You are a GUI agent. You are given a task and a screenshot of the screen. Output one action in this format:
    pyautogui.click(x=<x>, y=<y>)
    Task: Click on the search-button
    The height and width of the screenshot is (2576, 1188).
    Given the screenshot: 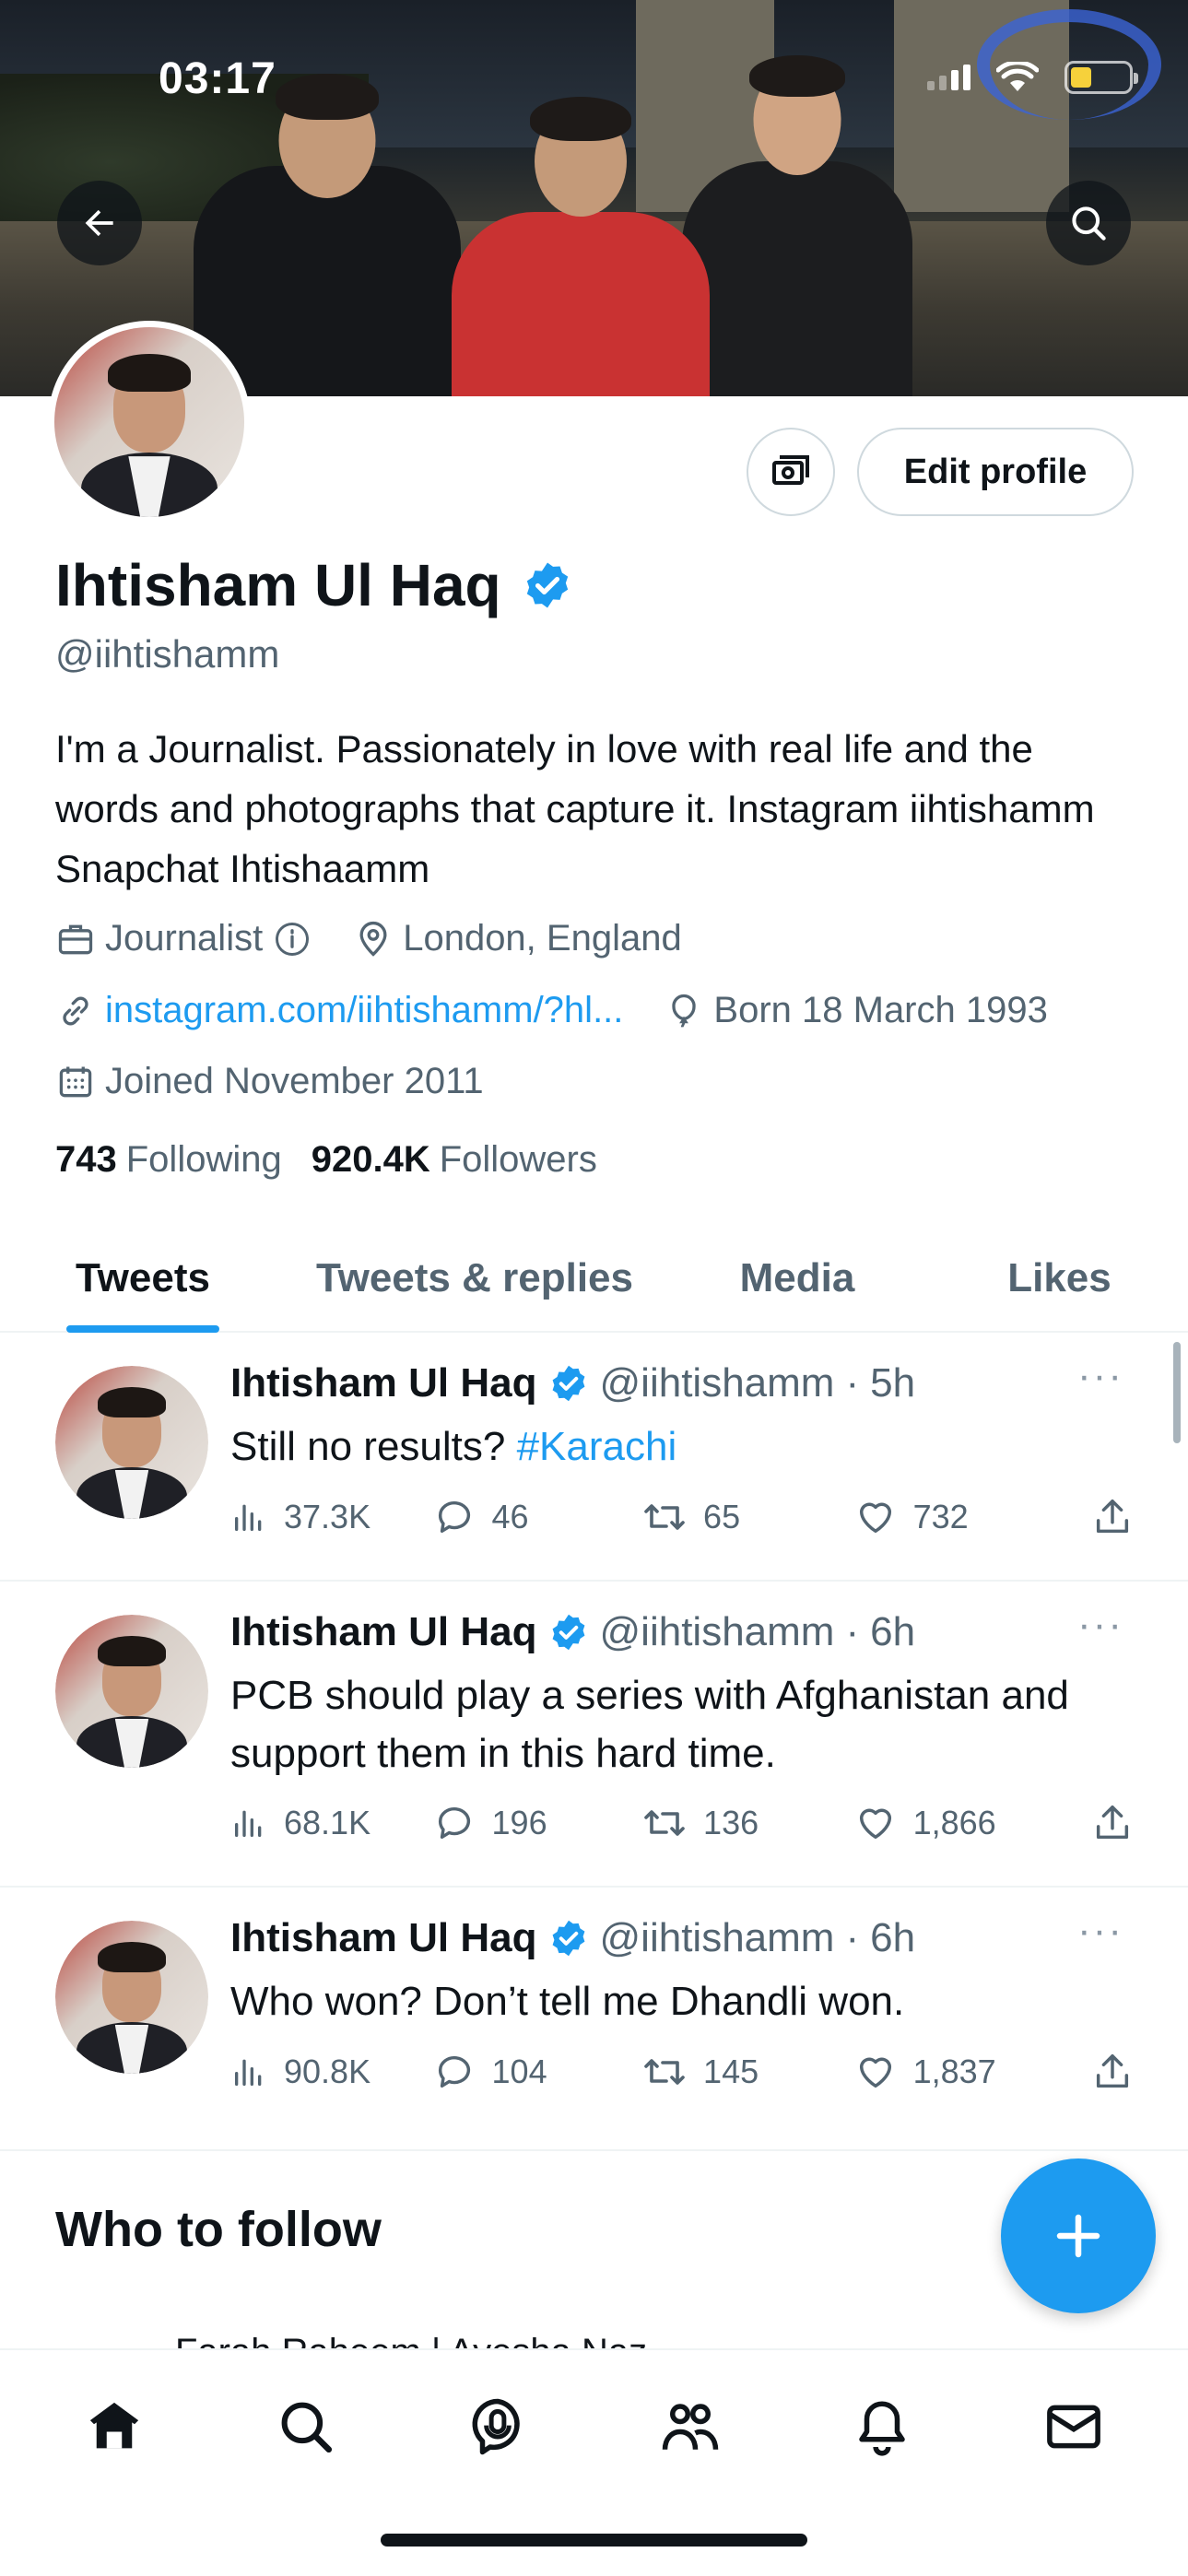 What is the action you would take?
    pyautogui.click(x=1088, y=223)
    